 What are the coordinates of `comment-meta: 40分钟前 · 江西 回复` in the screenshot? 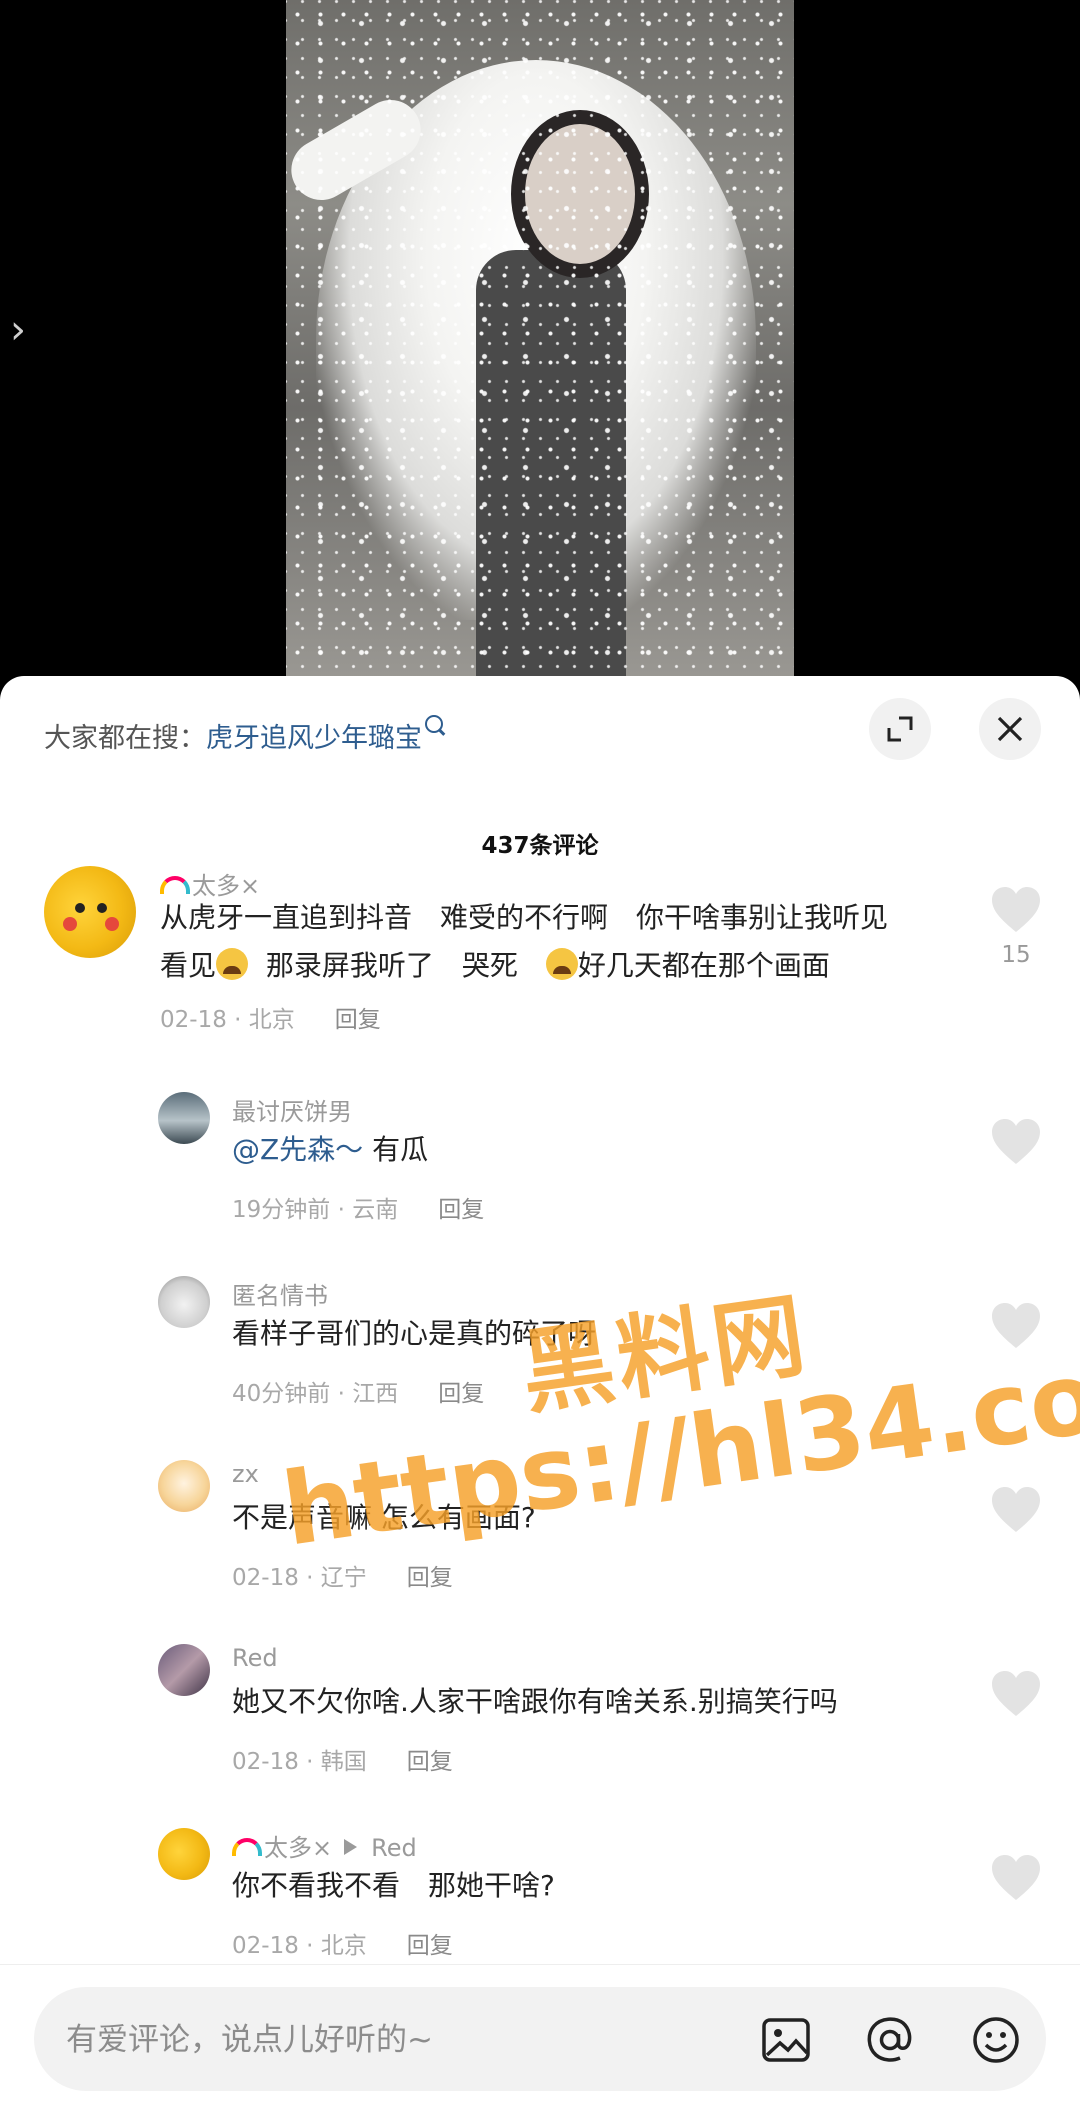 It's located at (358, 1394).